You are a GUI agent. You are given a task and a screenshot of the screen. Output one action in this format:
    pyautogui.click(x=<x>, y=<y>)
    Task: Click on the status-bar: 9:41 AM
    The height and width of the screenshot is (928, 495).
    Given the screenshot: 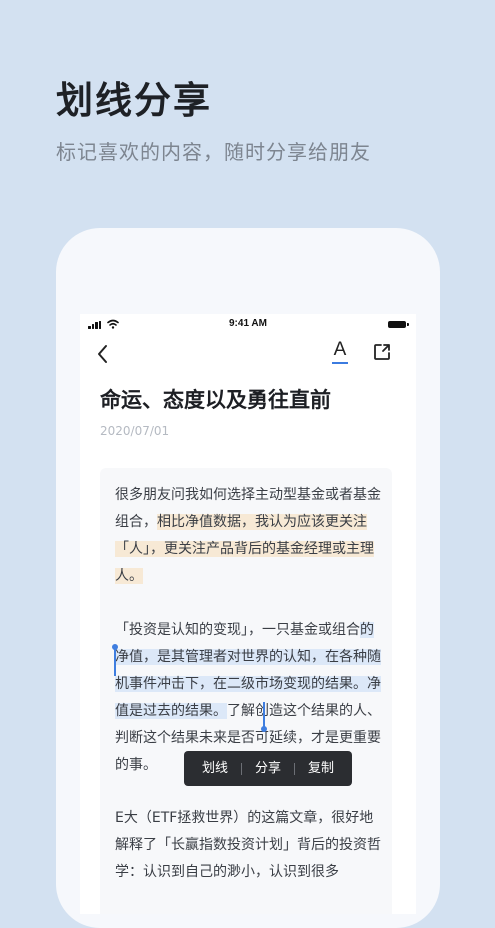 What is the action you would take?
    pyautogui.click(x=248, y=325)
    